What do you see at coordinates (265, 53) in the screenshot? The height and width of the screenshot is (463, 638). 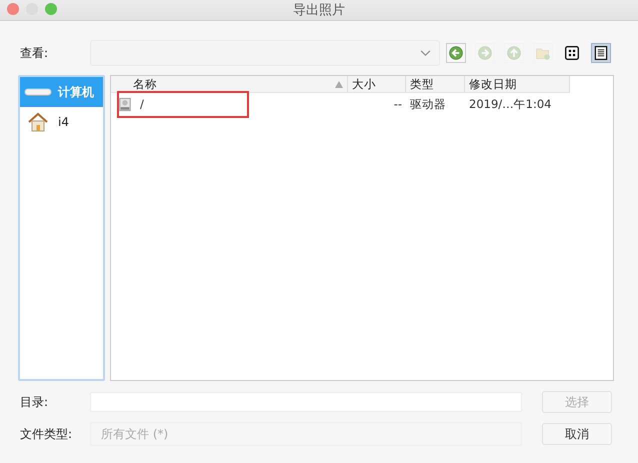 I see `look-in-dropdown` at bounding box center [265, 53].